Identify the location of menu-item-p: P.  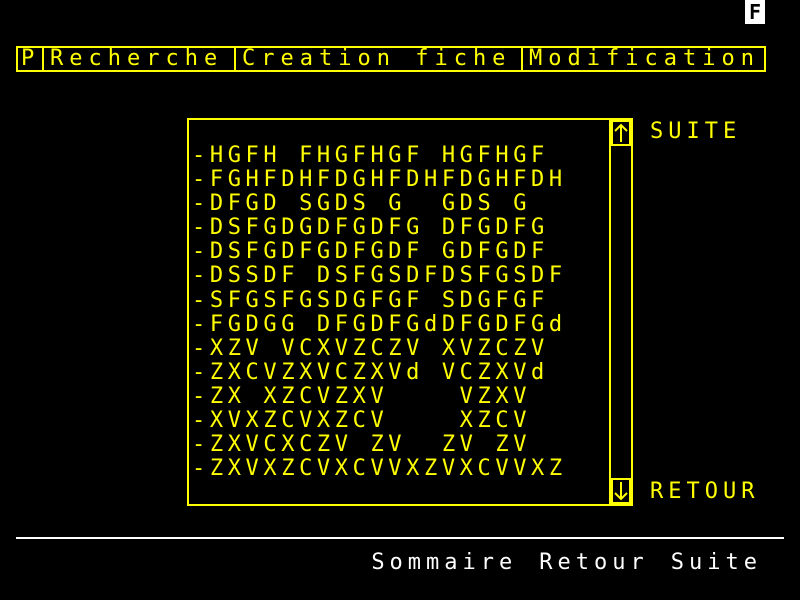
(31, 59).